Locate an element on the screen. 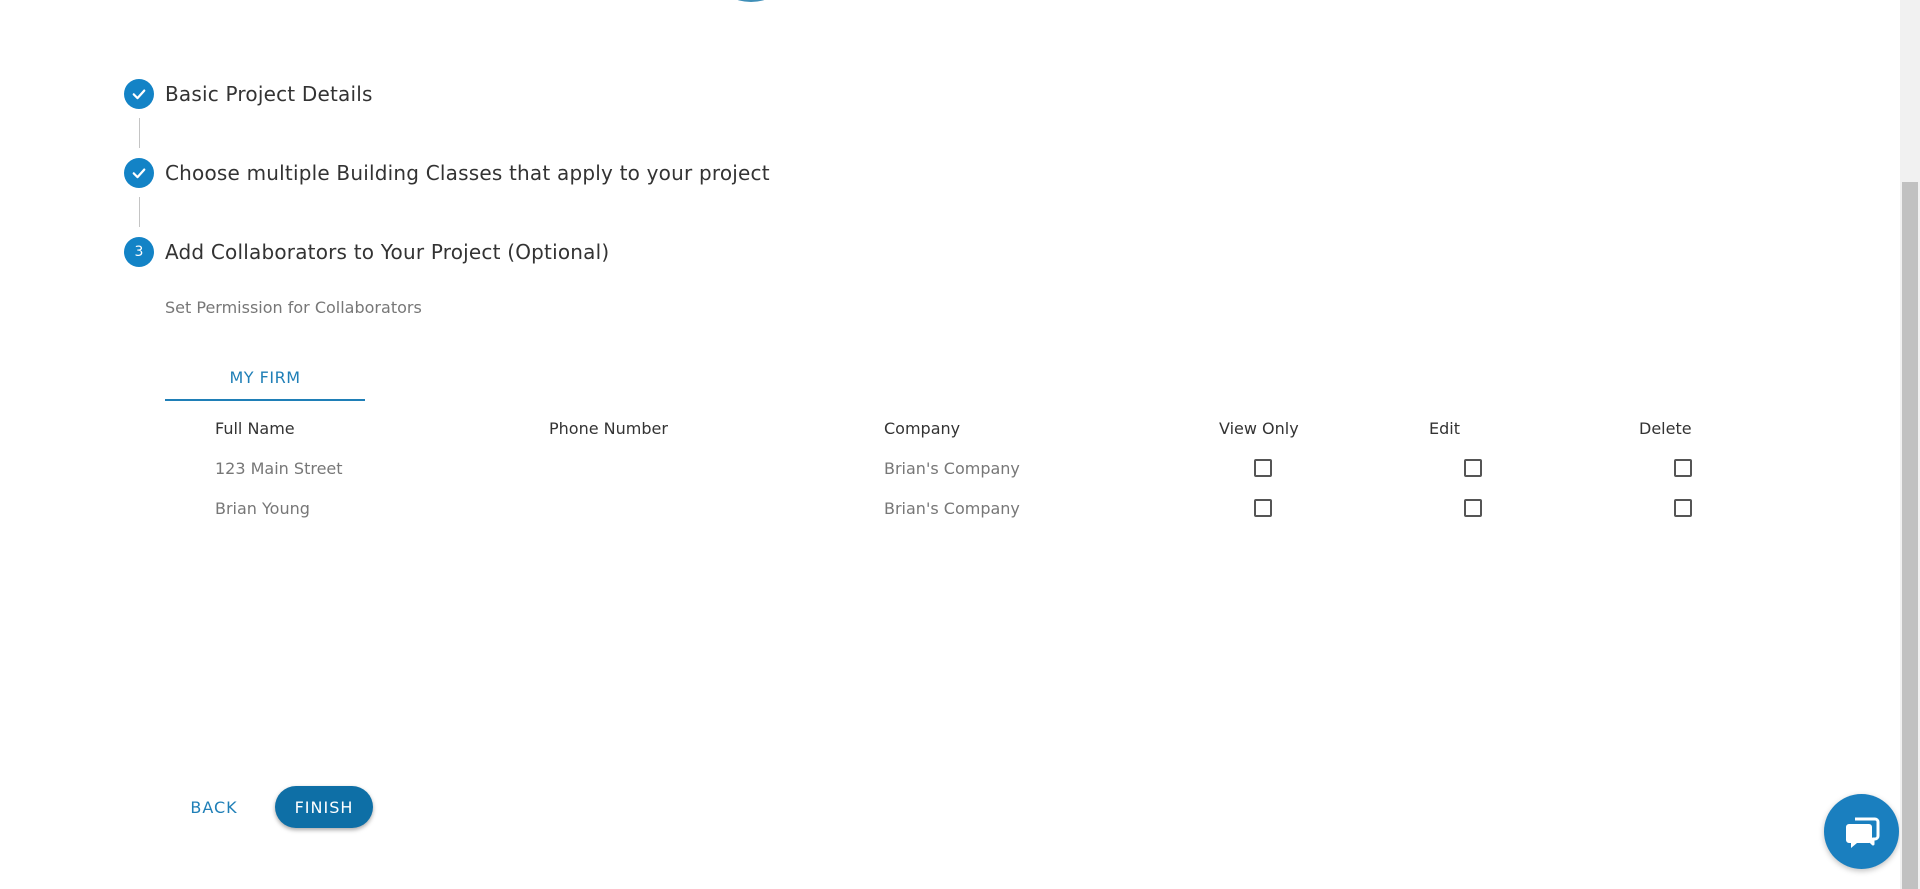  section-subtitle: Set Permission for Collaborators is located at coordinates (293, 307).